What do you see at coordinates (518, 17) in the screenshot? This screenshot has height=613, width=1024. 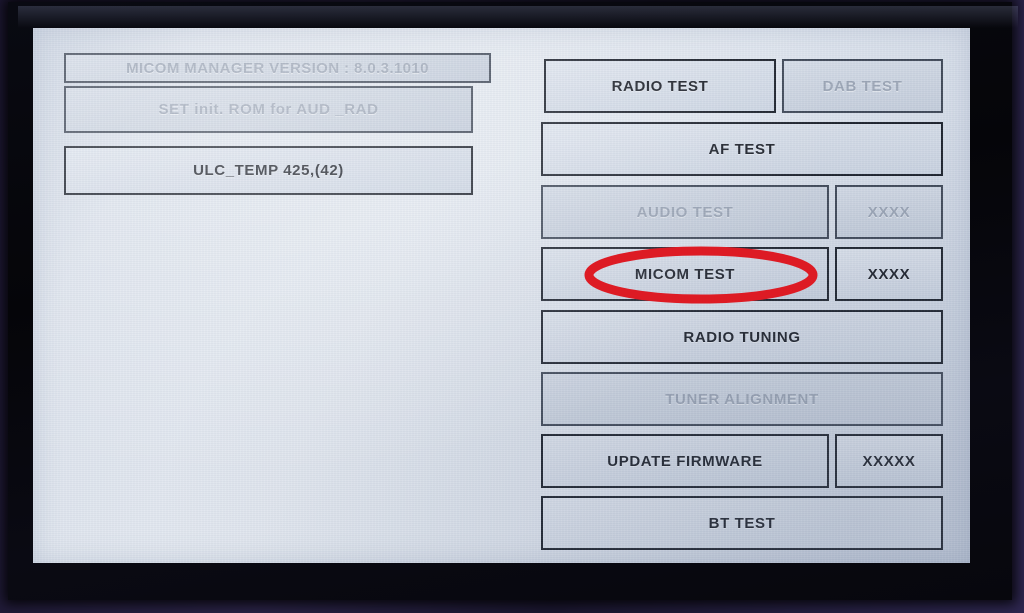 I see `bezel-glare` at bounding box center [518, 17].